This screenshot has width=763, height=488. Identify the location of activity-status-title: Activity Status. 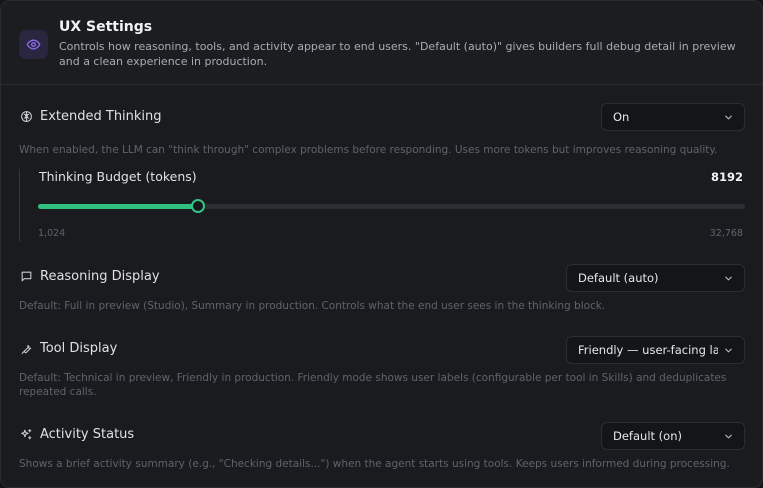
(76, 434).